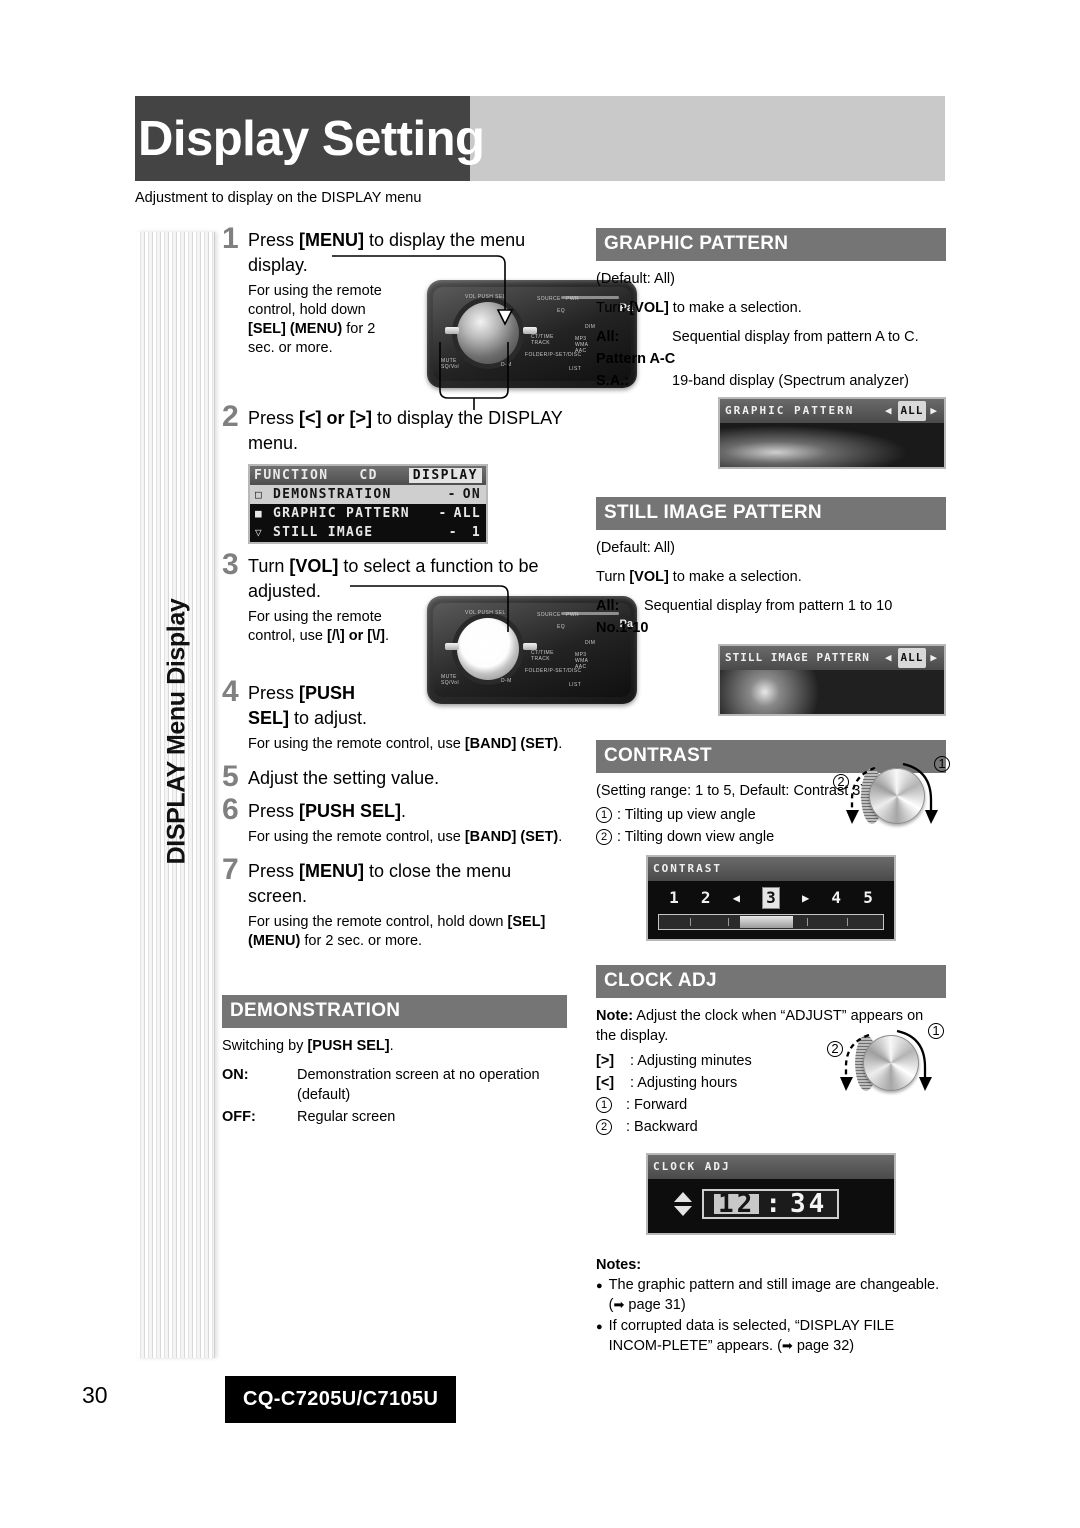  I want to click on demo-key-off: OFF:, so click(239, 1117).